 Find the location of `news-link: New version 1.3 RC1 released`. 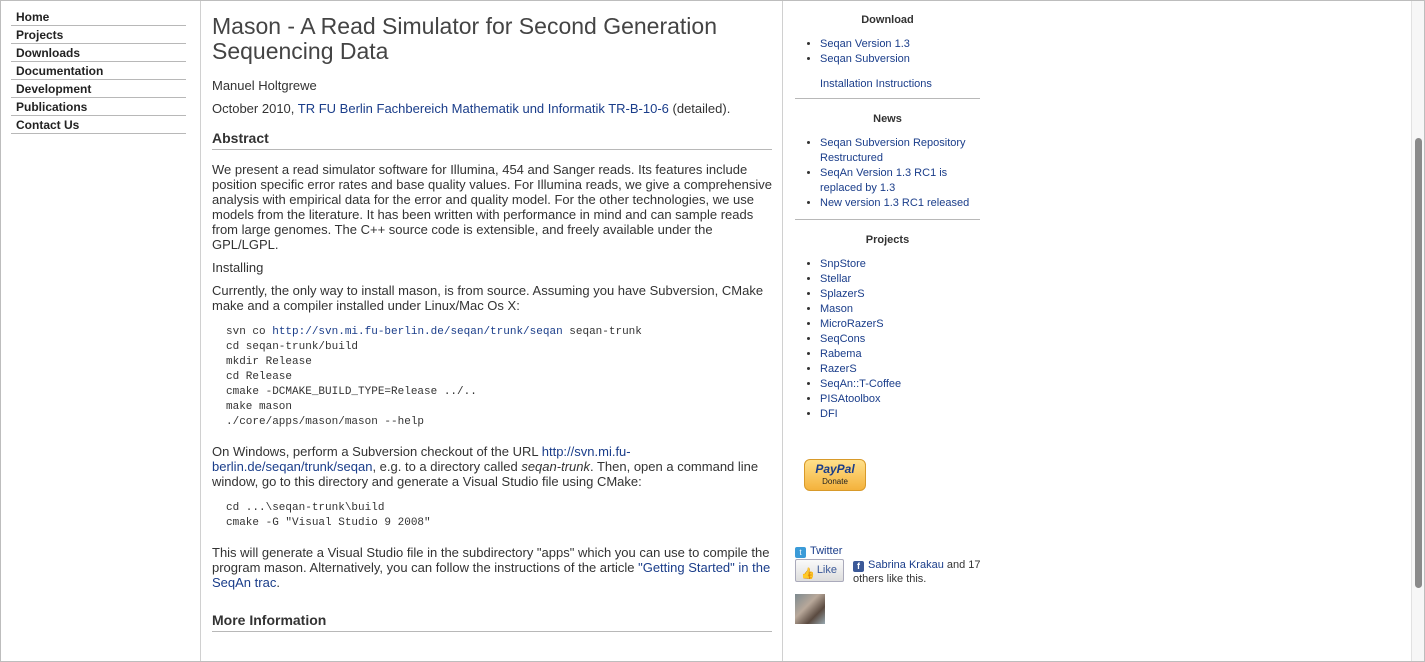

news-link: New version 1.3 RC1 released is located at coordinates (894, 203).